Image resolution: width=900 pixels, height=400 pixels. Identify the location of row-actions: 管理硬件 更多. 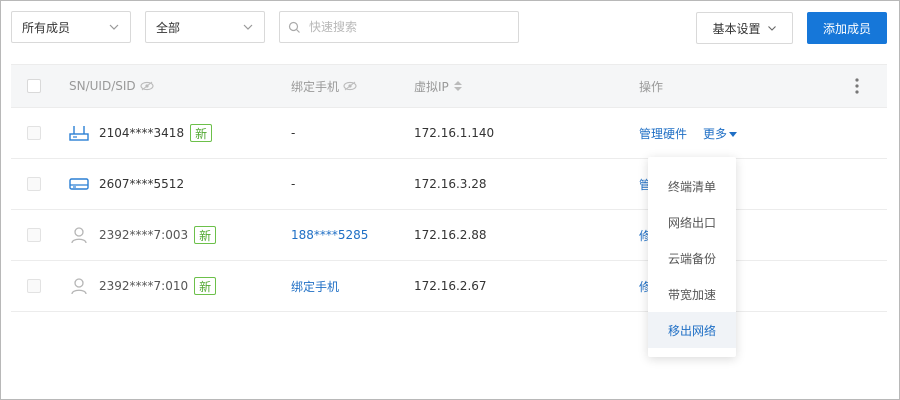
(688, 133).